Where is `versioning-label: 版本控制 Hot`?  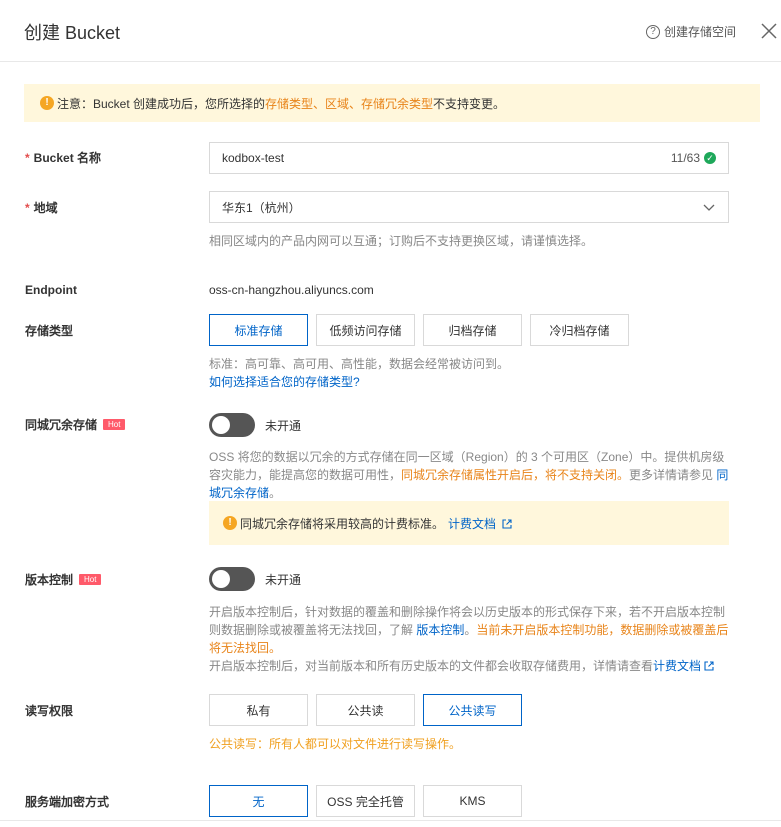
versioning-label: 版本控制 Hot is located at coordinates (63, 579).